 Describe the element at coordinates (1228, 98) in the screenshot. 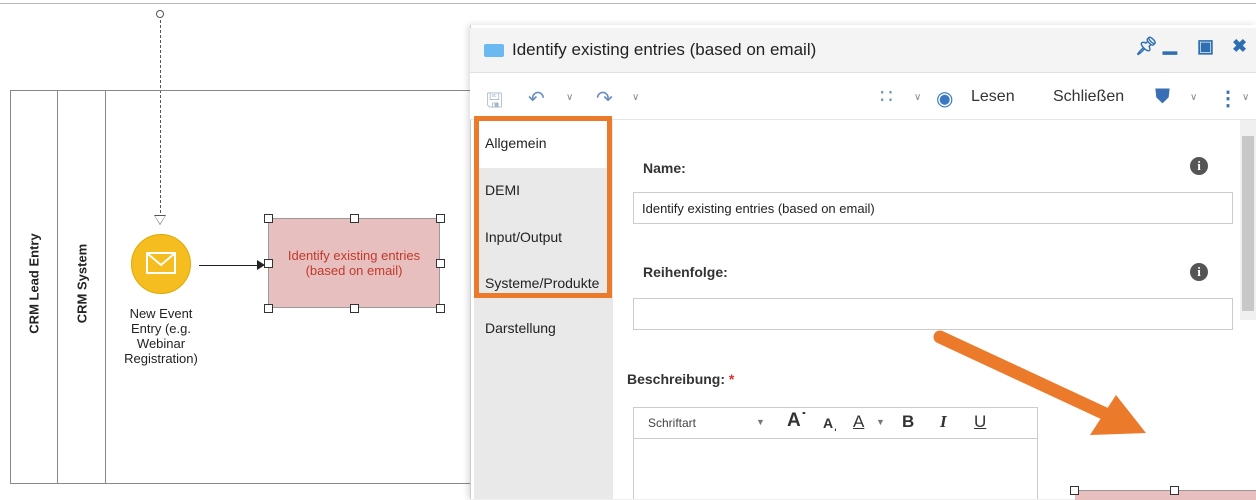

I see `more-vertical-icon: ⋮` at that location.